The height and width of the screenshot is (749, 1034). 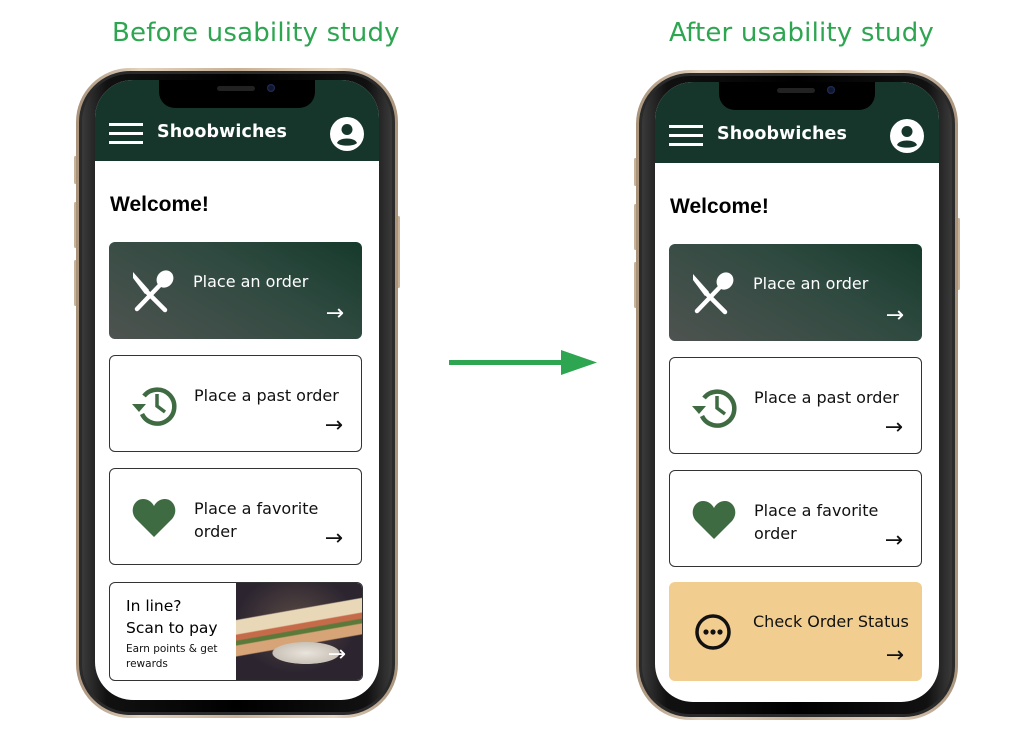 I want to click on promo-line2: Scan to pay, so click(x=172, y=628).